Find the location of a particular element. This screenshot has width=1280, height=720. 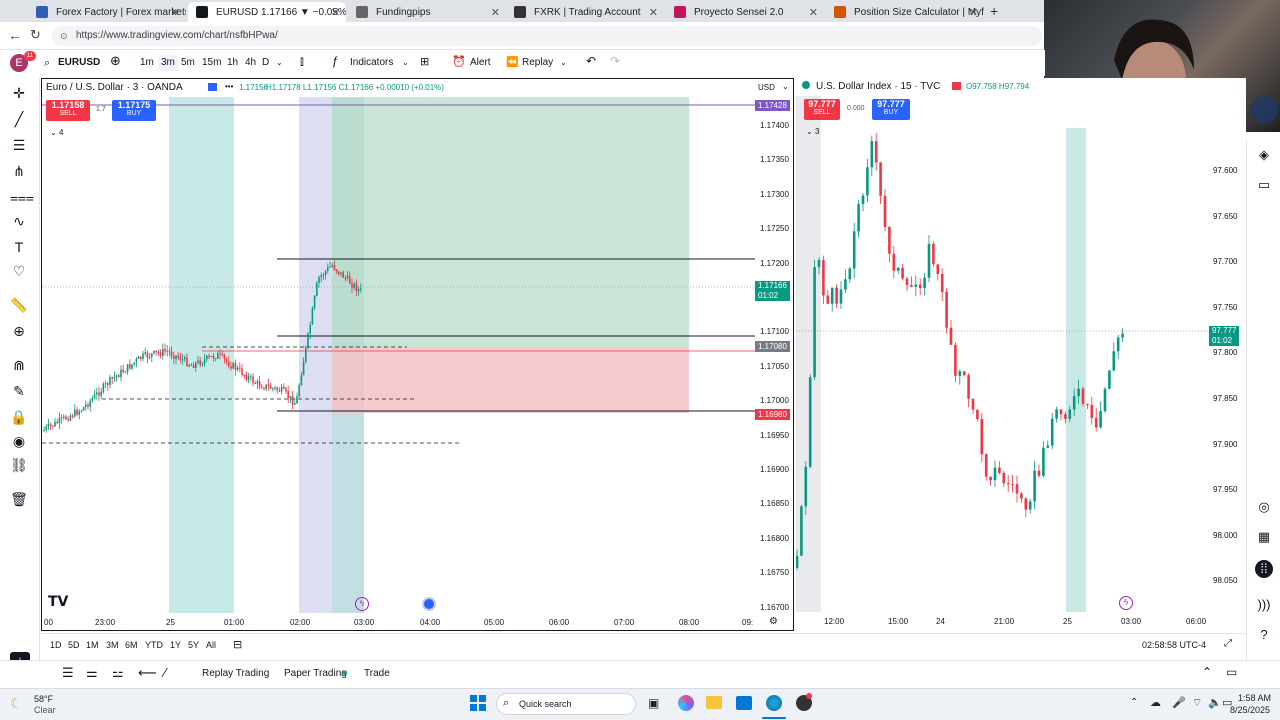

sell-button: 1.17158 SELL is located at coordinates (68, 110).